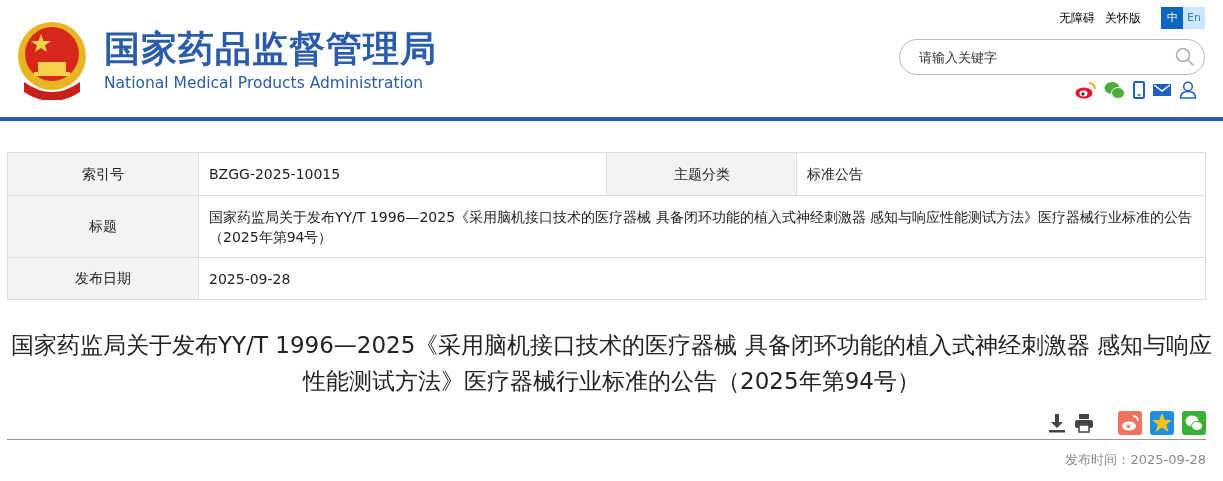 Image resolution: width=1223 pixels, height=481 pixels. I want to click on language-tab: En, so click(1194, 18).